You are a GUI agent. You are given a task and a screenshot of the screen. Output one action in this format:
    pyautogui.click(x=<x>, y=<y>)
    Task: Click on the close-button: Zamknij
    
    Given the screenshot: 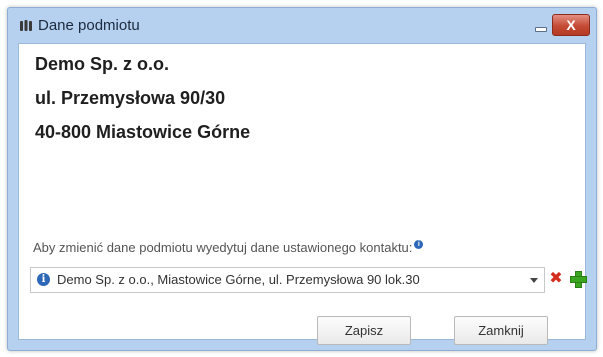 What is the action you would take?
    pyautogui.click(x=501, y=330)
    